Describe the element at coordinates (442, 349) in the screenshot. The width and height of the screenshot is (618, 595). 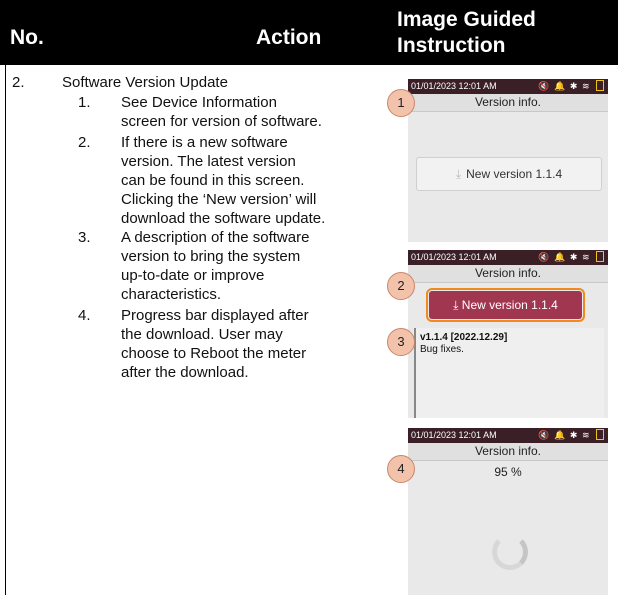
I see `description-text: Bug fixes.` at that location.